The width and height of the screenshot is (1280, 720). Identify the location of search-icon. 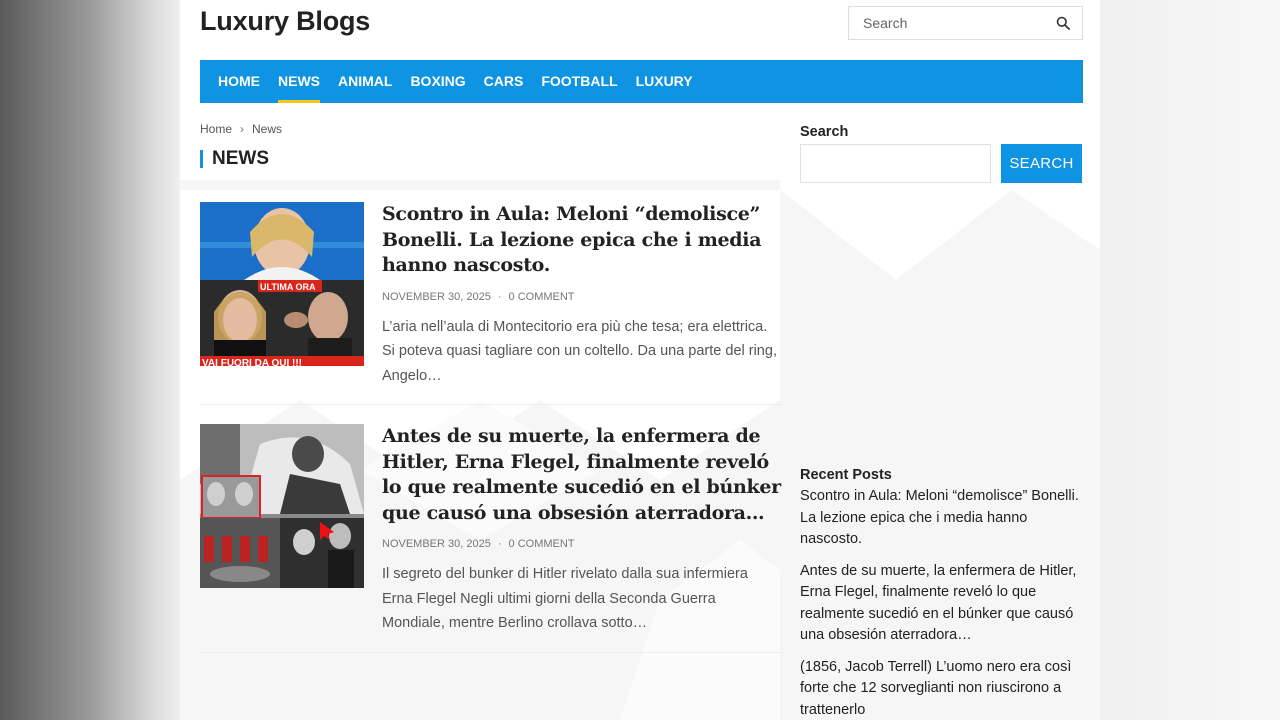
(1063, 23).